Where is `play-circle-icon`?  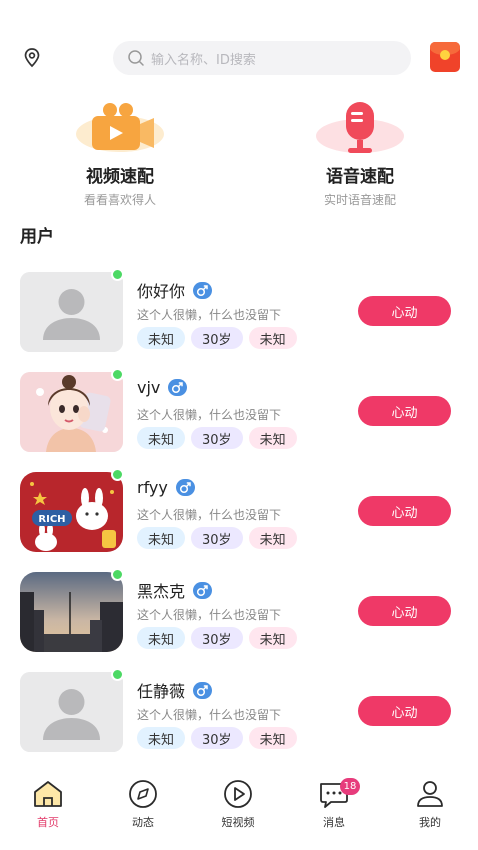
play-circle-icon is located at coordinates (238, 794).